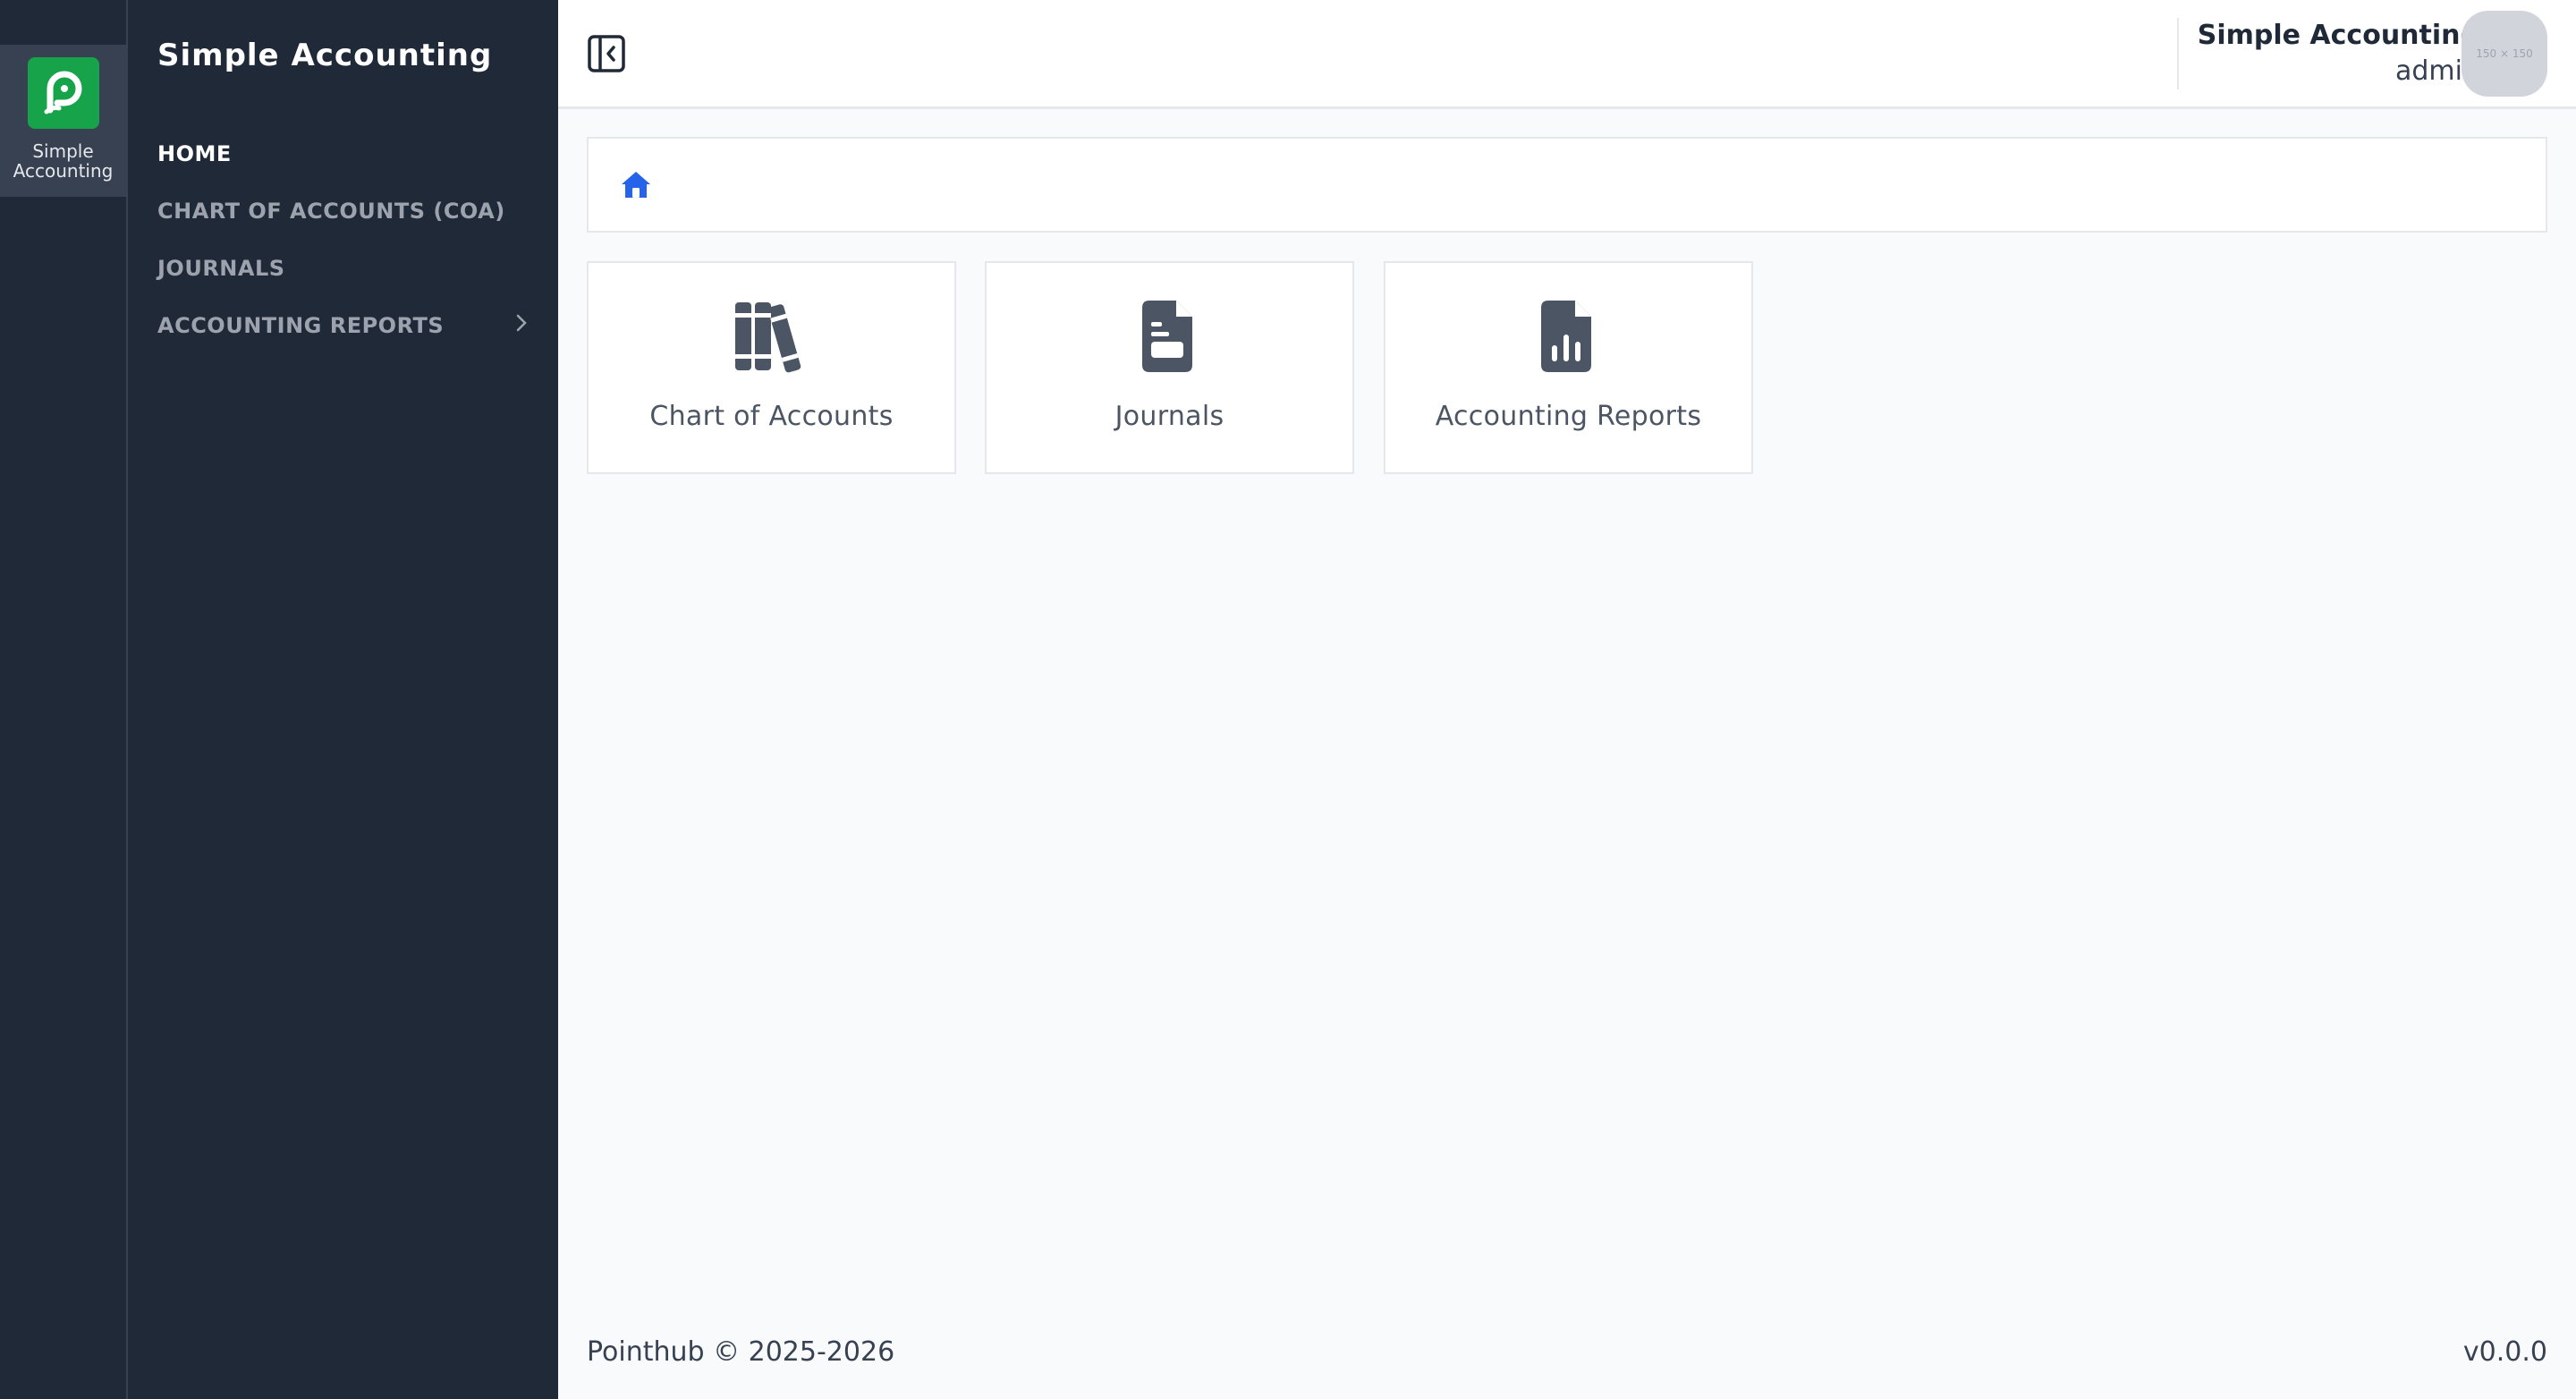 This screenshot has width=2576, height=1399. I want to click on username: admin, so click(2437, 71).